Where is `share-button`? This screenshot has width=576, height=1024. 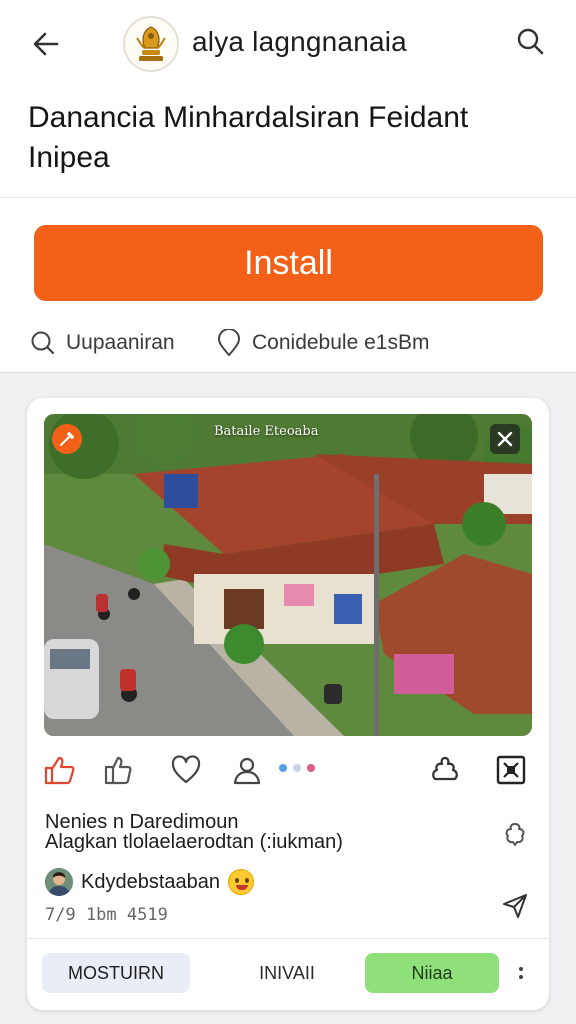
share-button is located at coordinates (445, 770).